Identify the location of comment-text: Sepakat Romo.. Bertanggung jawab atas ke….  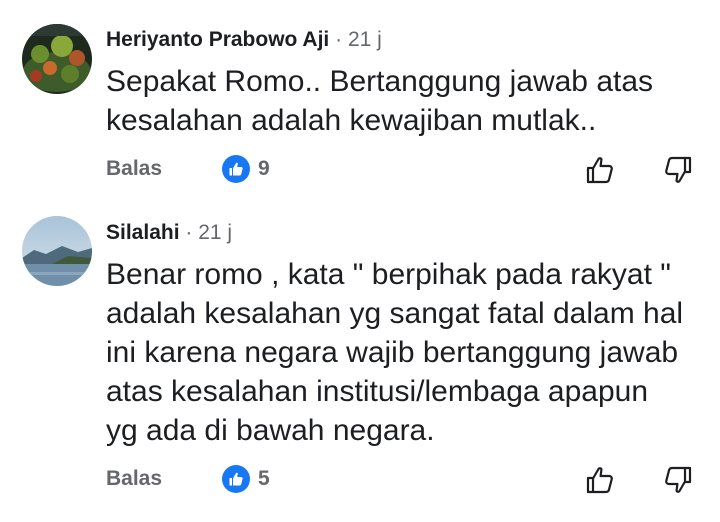
(406, 101).